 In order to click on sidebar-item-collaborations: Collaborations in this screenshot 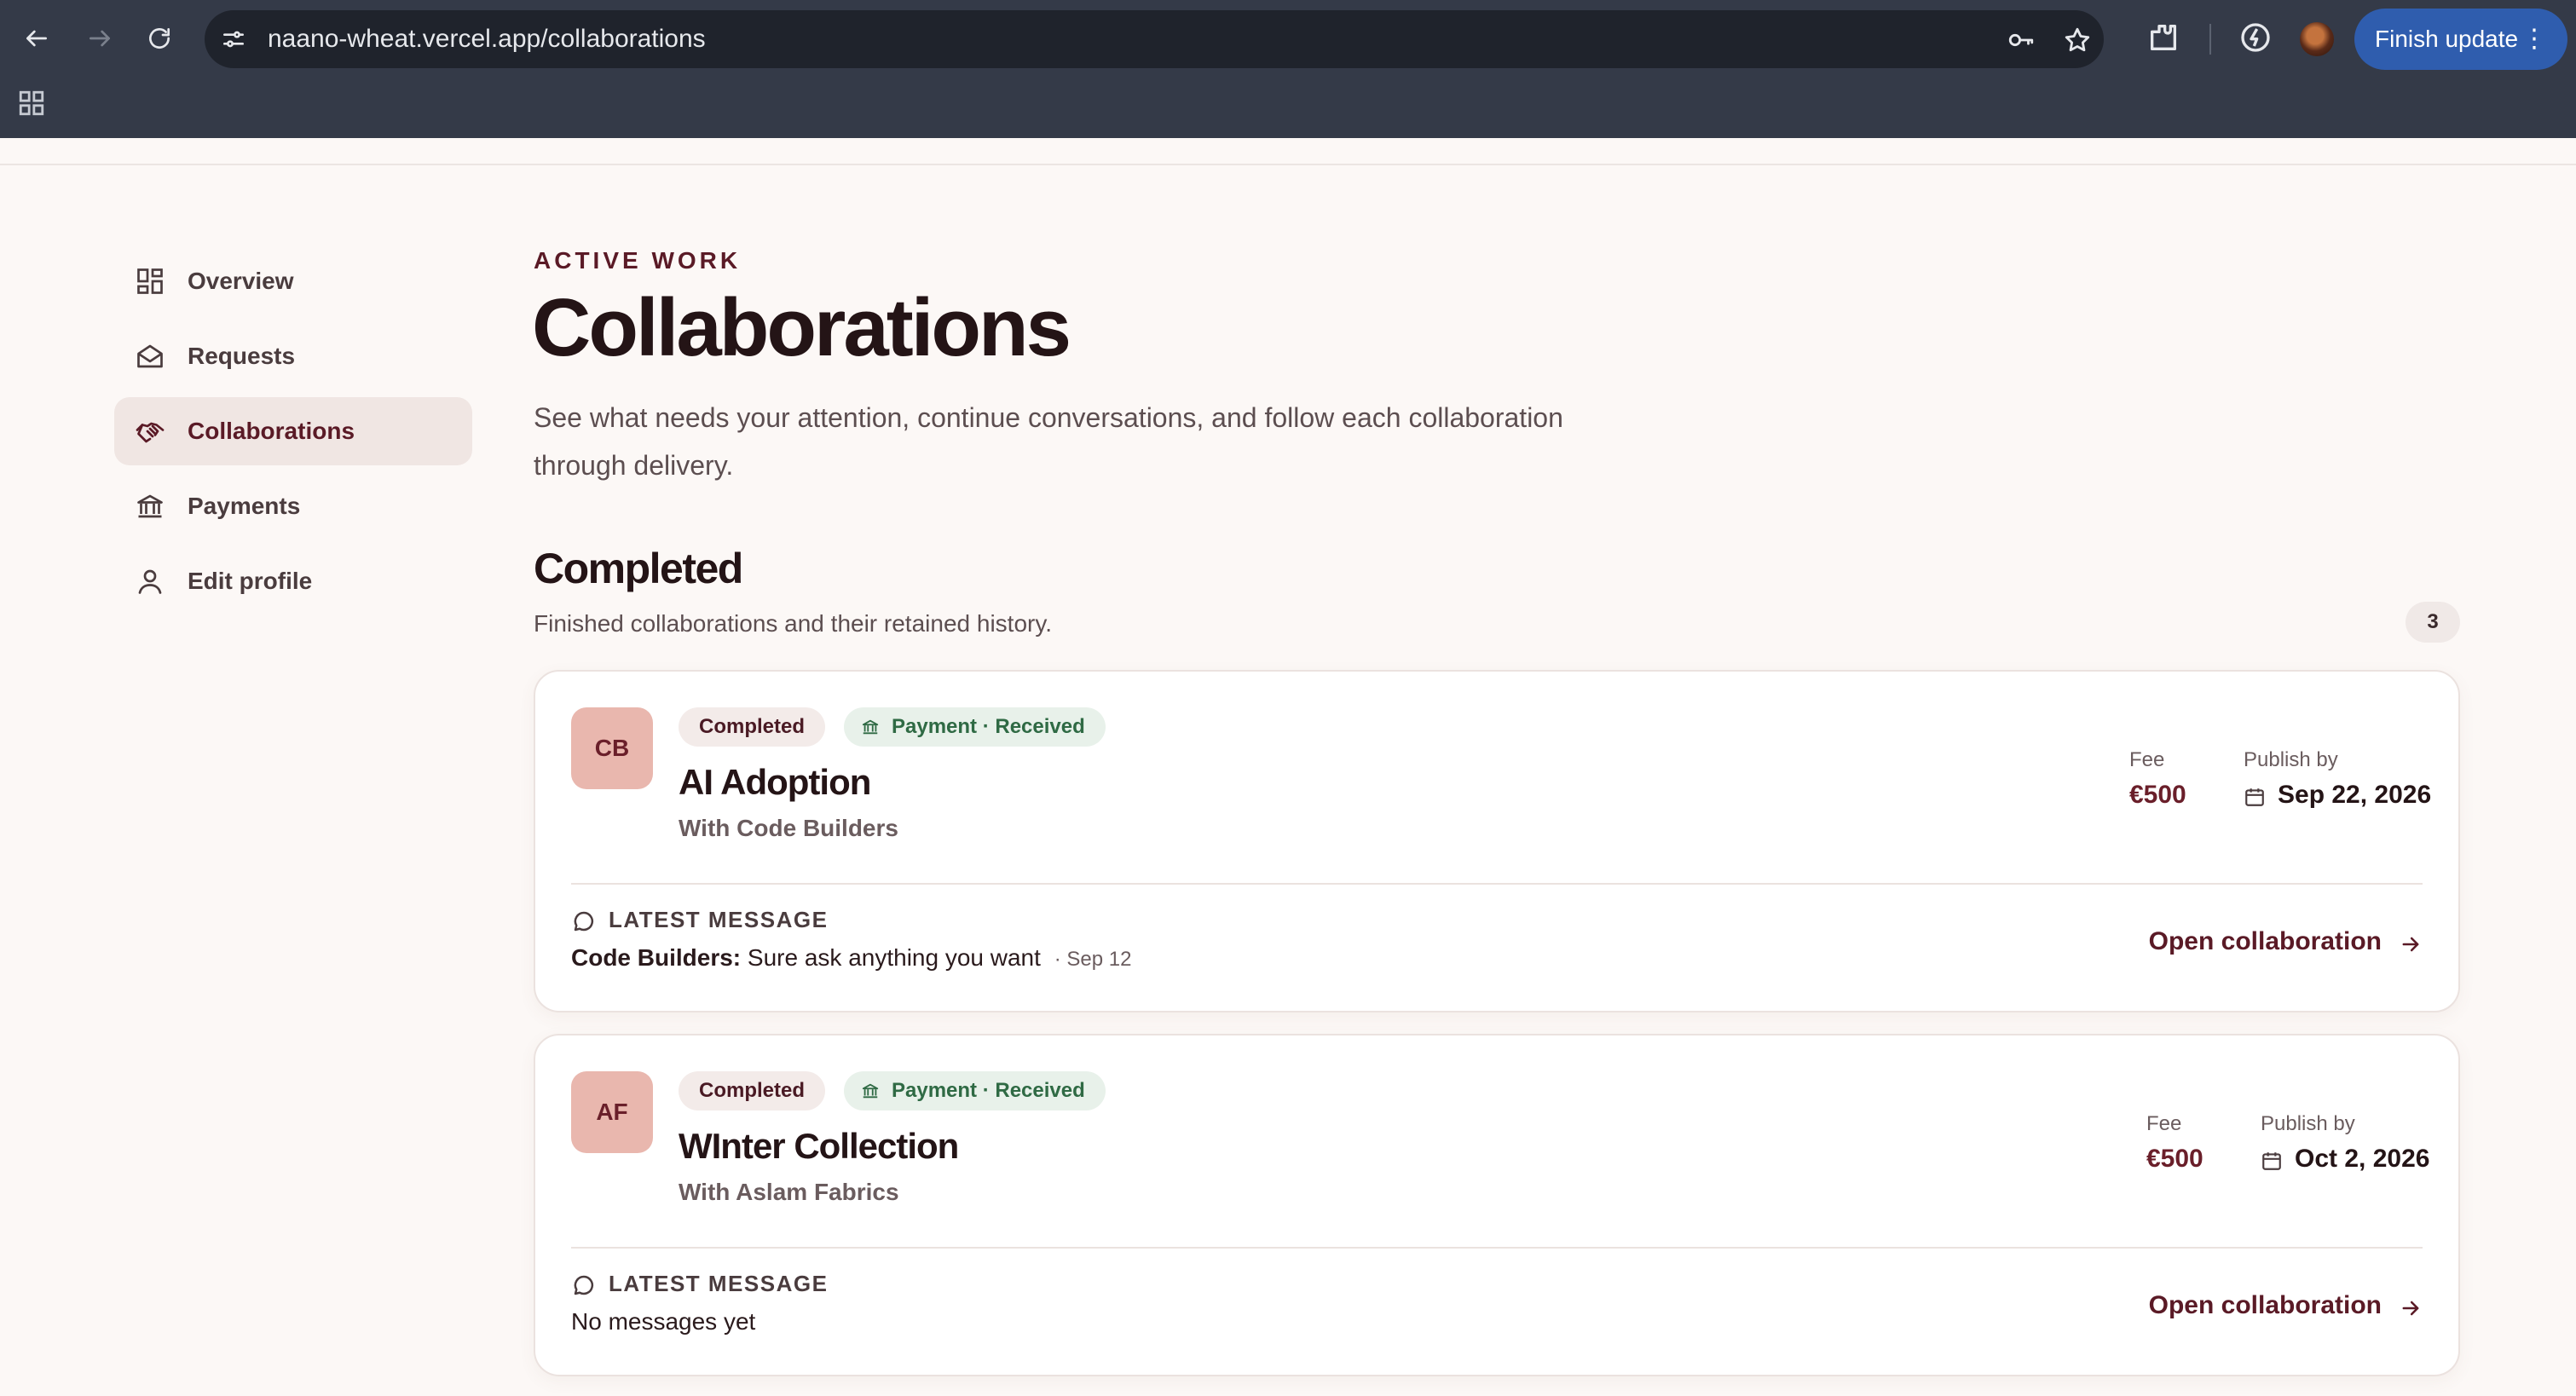, I will do `click(293, 431)`.